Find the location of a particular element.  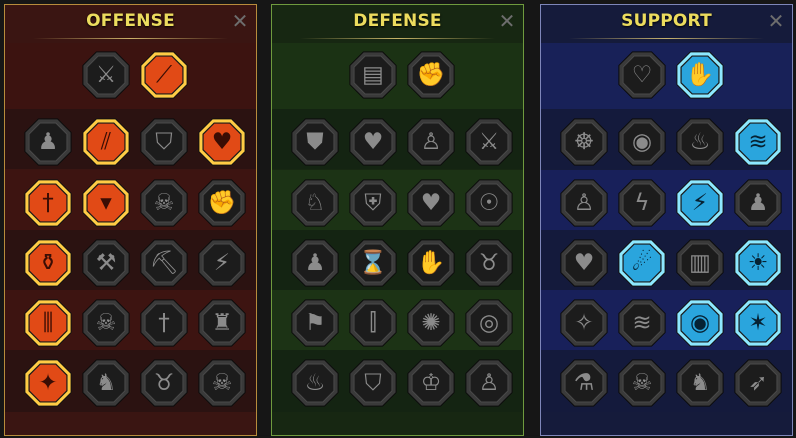

defense-blessing-node: ⛊ is located at coordinates (315, 142).